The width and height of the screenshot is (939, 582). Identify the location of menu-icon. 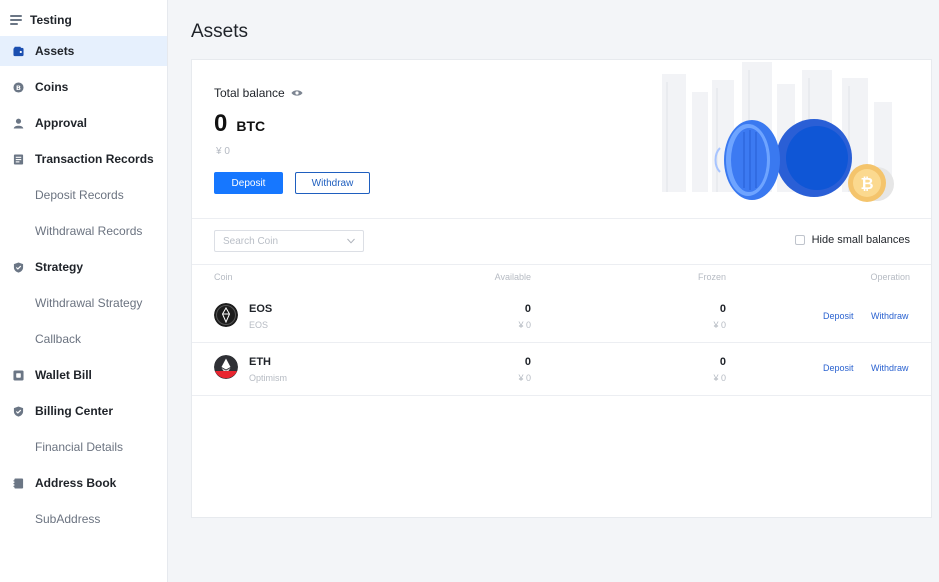
(16, 20).